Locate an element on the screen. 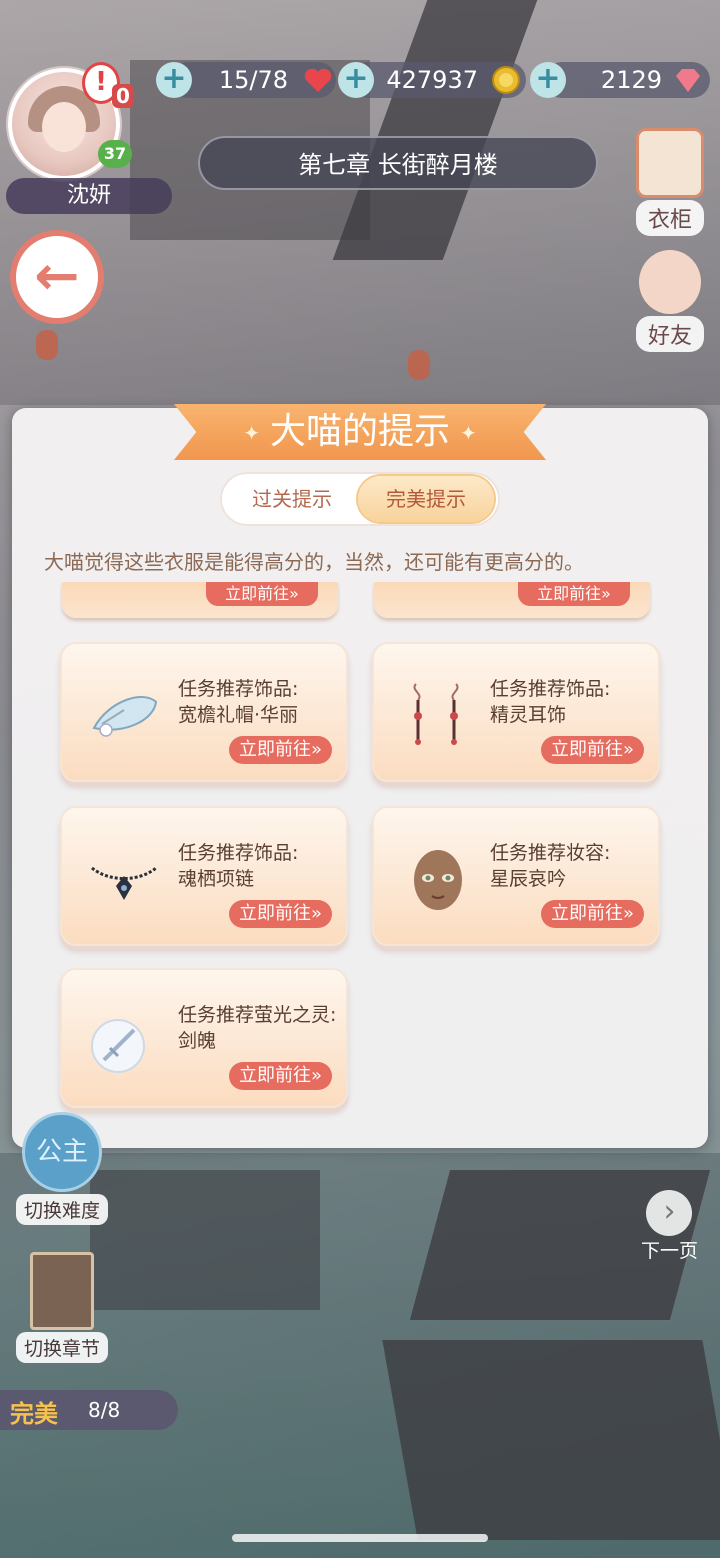 Image resolution: width=720 pixels, height=1558 pixels. wardrobe-icon is located at coordinates (670, 163).